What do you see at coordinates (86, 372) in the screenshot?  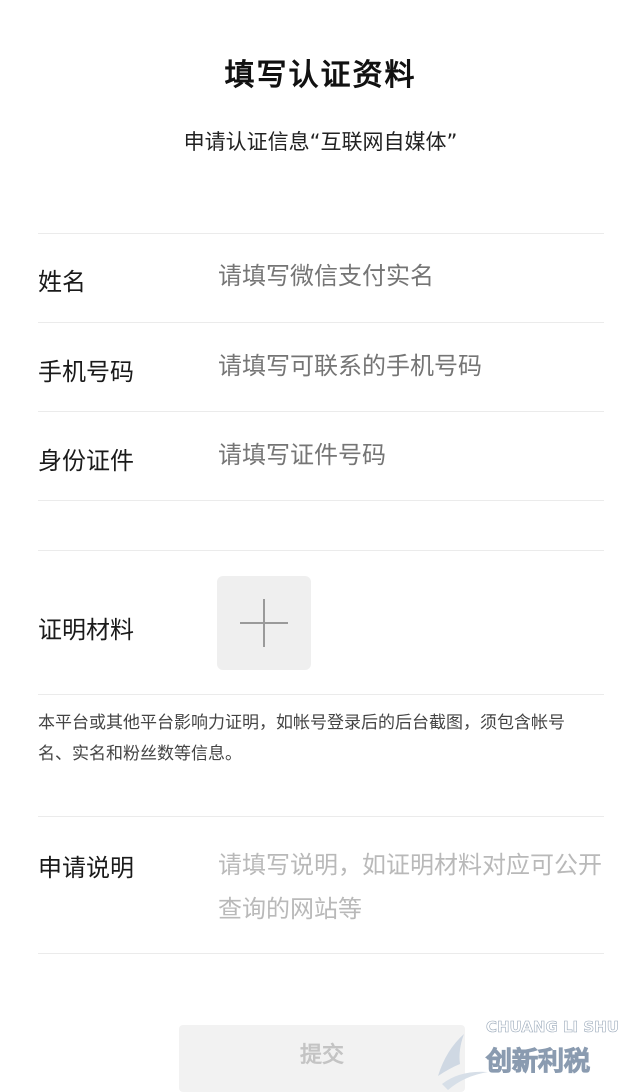 I see `phone-label: 手机号码` at bounding box center [86, 372].